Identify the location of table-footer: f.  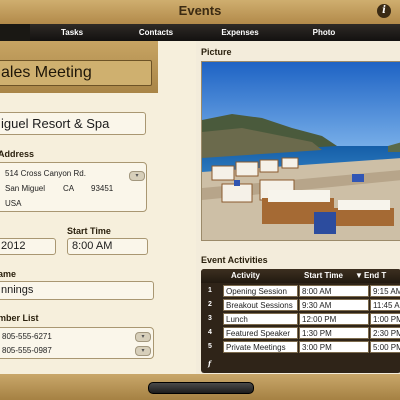
(300, 363).